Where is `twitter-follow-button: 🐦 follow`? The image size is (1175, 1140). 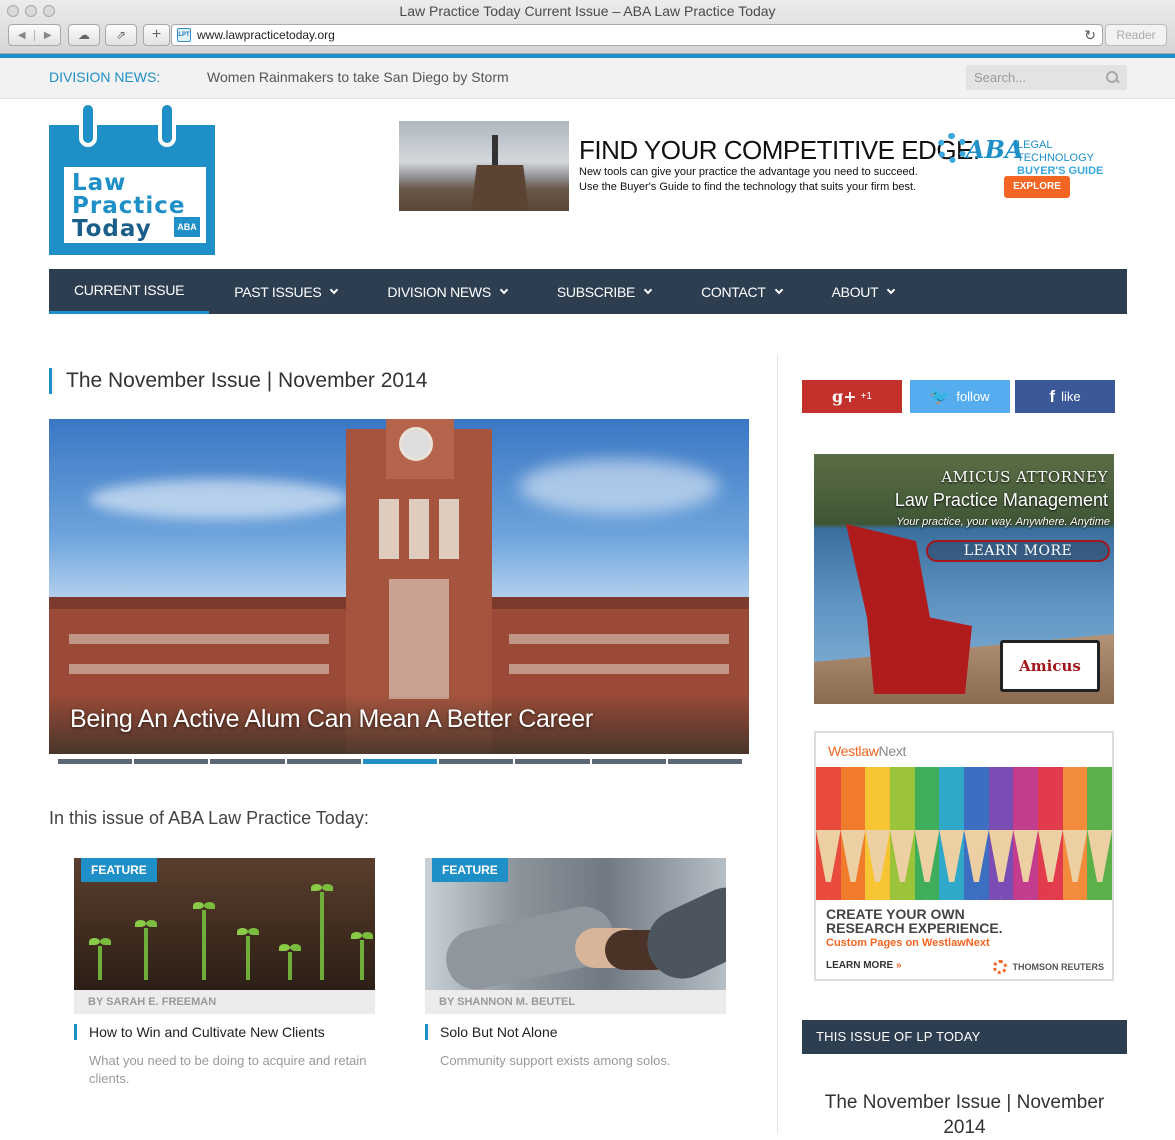 twitter-follow-button: 🐦 follow is located at coordinates (960, 396).